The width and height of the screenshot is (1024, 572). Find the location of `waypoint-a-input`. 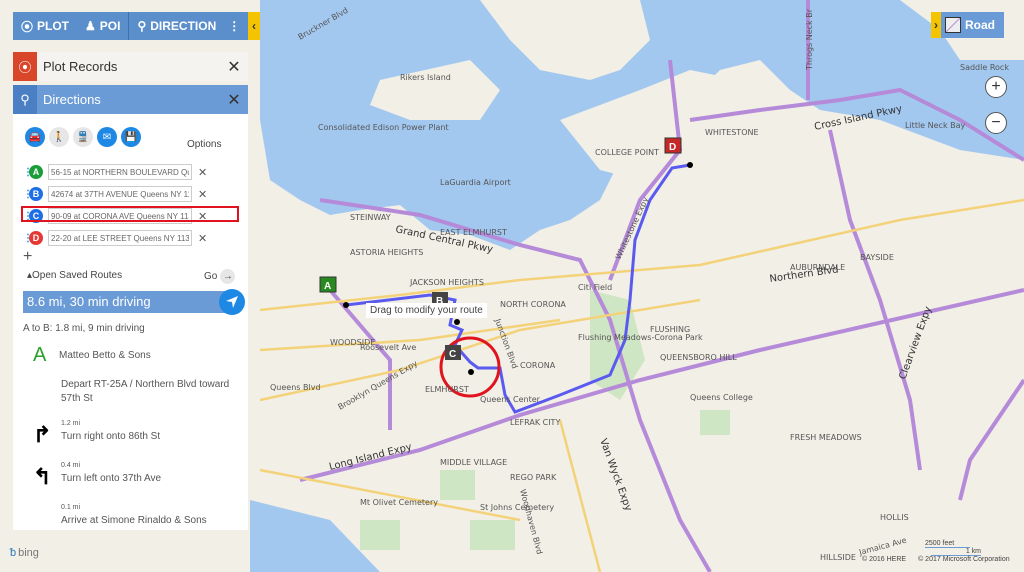

waypoint-a-input is located at coordinates (120, 172).